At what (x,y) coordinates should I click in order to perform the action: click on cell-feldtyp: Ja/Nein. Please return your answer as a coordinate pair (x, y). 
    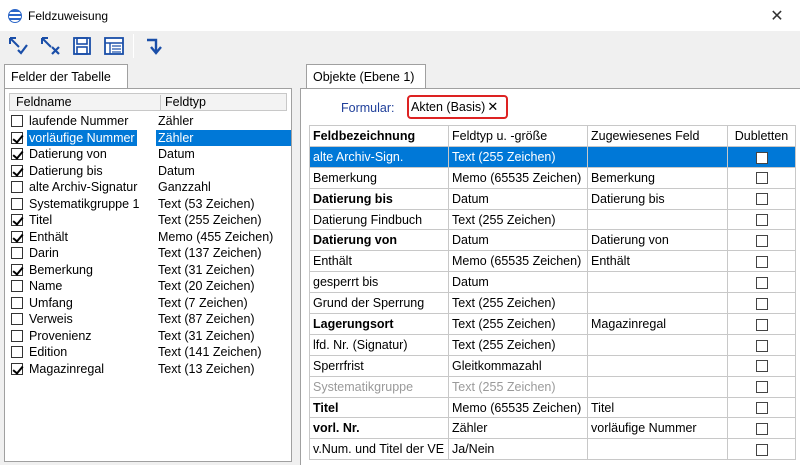
    Looking at the image, I should click on (518, 449).